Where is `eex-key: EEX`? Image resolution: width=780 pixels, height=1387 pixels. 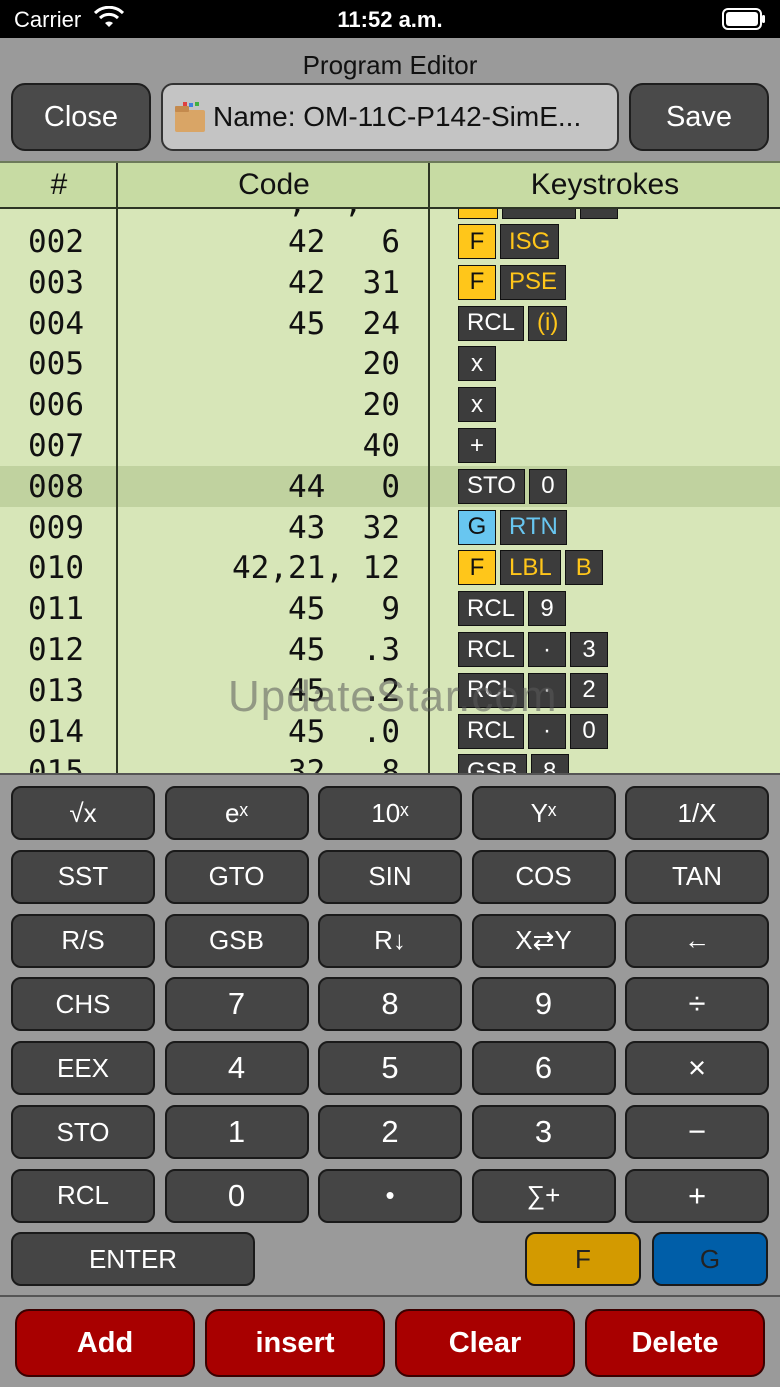
eex-key: EEX is located at coordinates (83, 1068).